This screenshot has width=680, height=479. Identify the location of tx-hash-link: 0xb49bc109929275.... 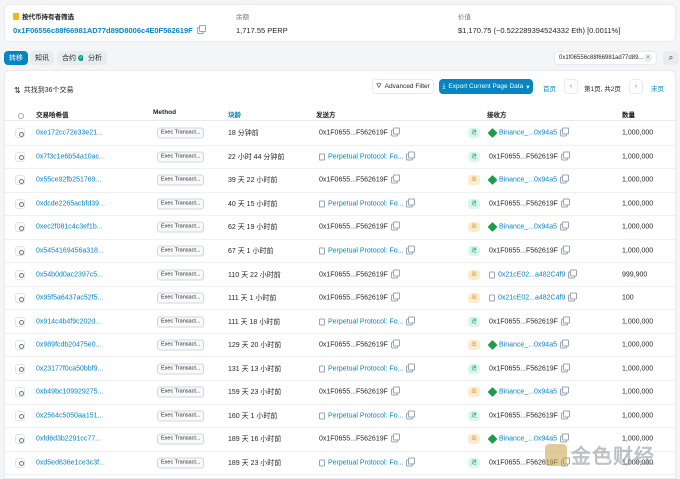
(69, 392).